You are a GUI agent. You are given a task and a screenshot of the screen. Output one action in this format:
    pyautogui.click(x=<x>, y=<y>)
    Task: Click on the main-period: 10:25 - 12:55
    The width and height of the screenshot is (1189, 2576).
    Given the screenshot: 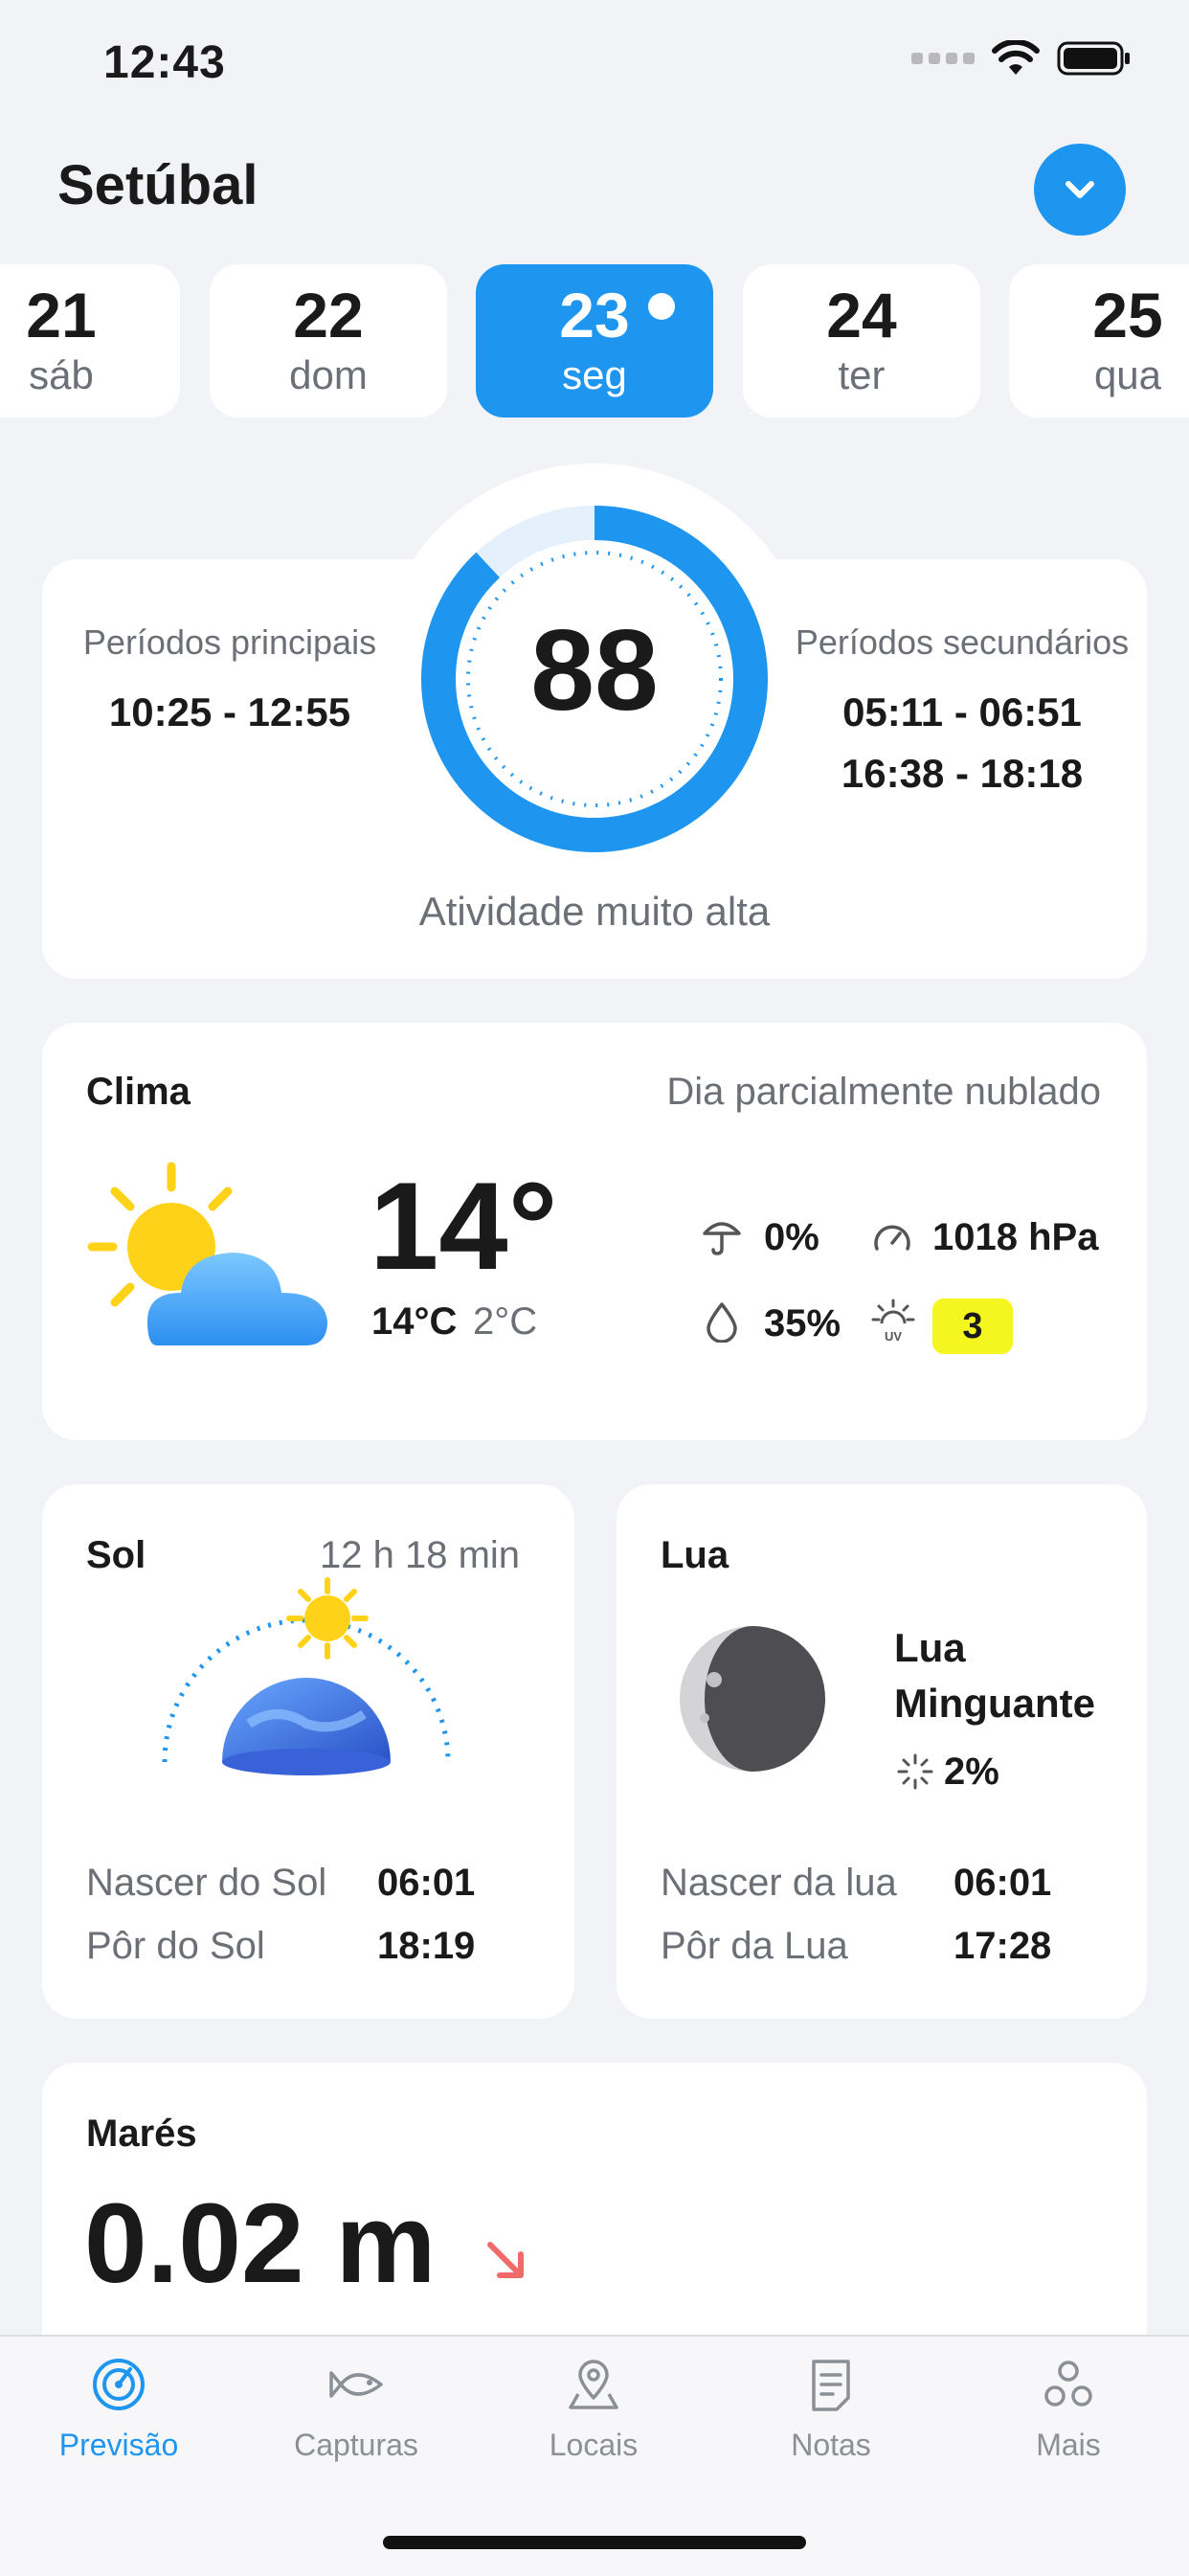 What is the action you would take?
    pyautogui.click(x=229, y=711)
    